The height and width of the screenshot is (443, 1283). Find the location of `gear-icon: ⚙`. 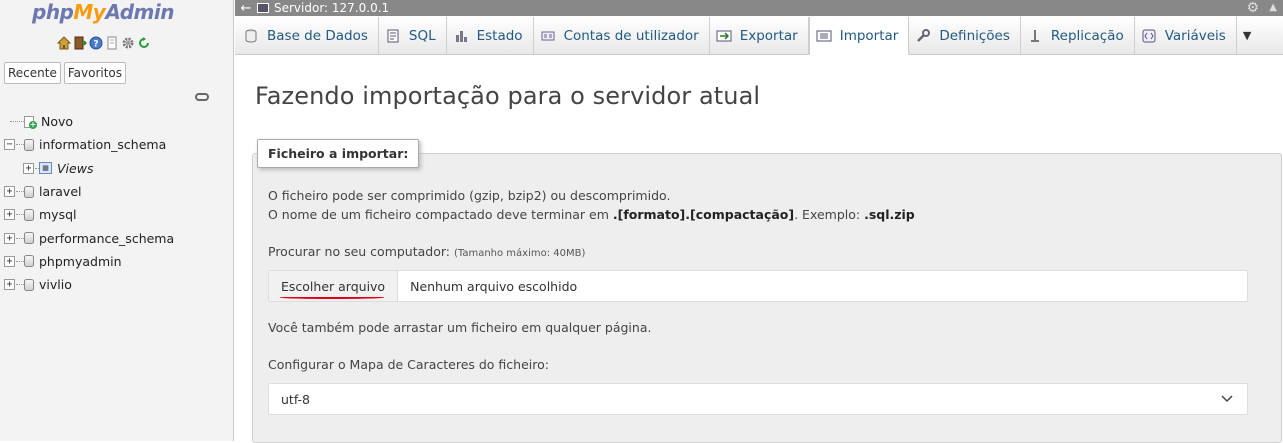

gear-icon: ⚙ is located at coordinates (1252, 8).